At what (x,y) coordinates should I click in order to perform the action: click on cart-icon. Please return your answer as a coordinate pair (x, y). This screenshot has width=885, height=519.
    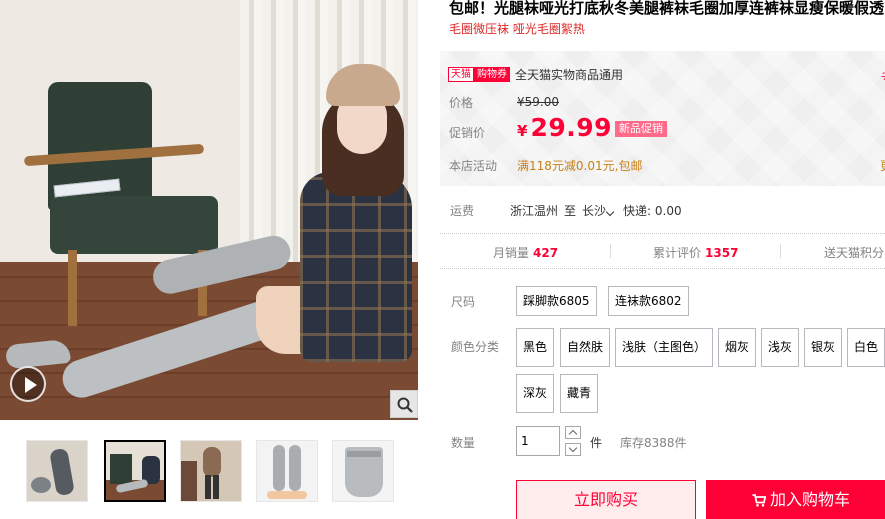
    Looking at the image, I should click on (759, 500).